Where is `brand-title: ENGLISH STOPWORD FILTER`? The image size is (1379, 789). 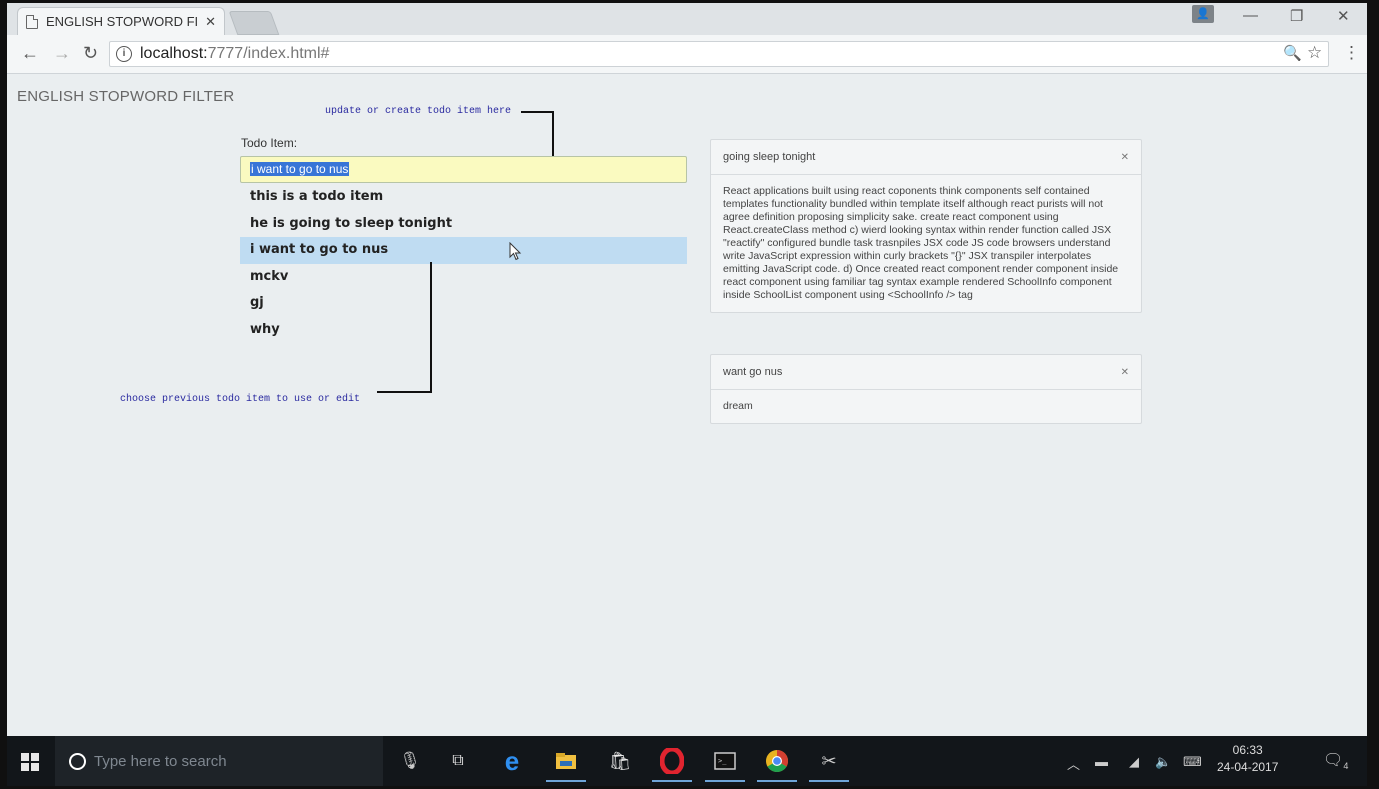
brand-title: ENGLISH STOPWORD FILTER is located at coordinates (126, 96).